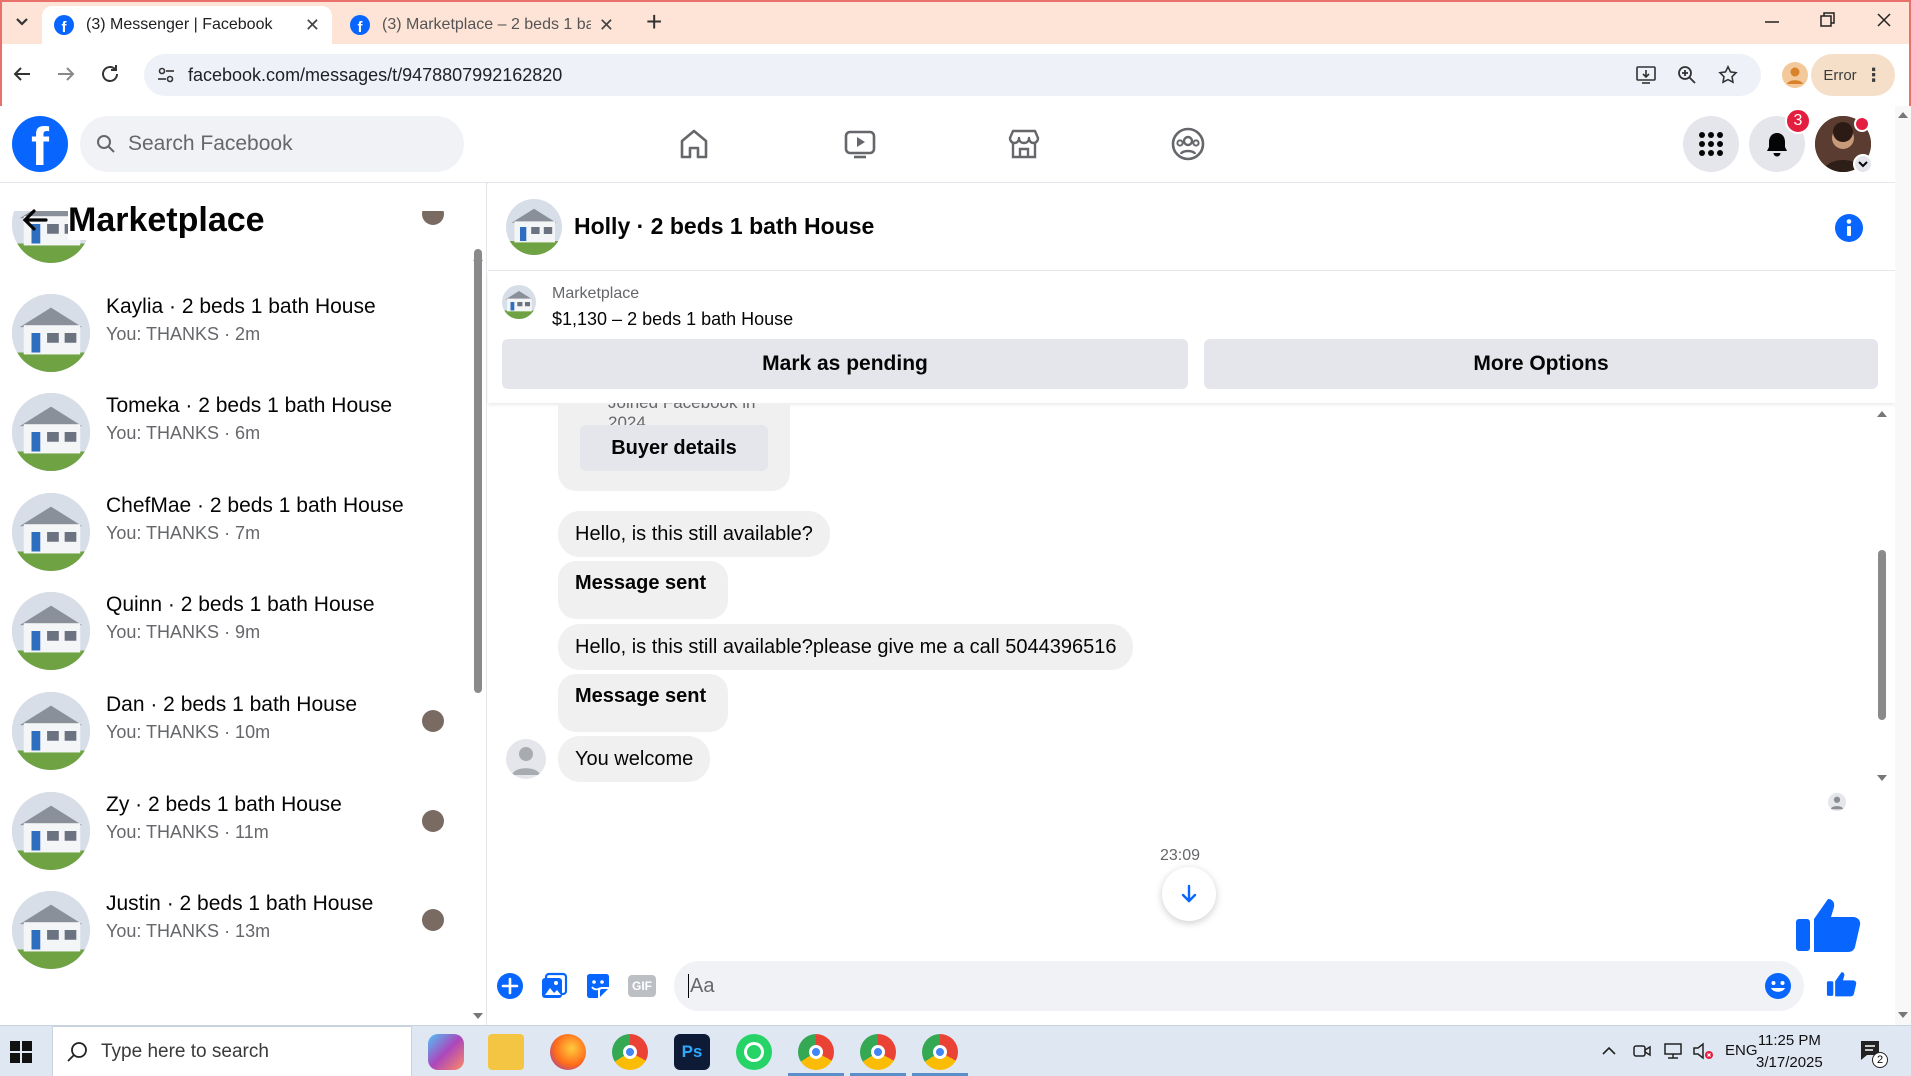  What do you see at coordinates (1837, 802) in the screenshot?
I see `read-receipt-avatar` at bounding box center [1837, 802].